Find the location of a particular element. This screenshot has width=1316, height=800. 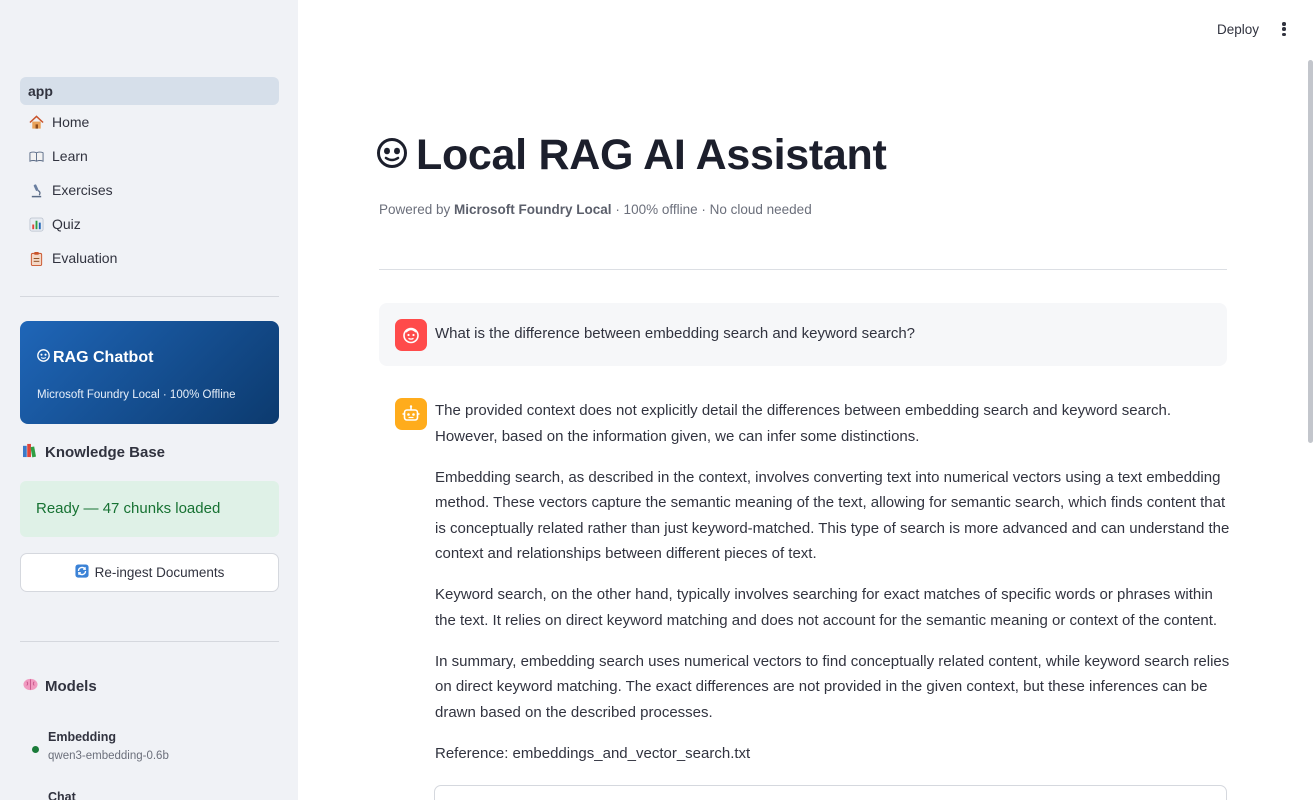

microscope-icon is located at coordinates (36, 190).